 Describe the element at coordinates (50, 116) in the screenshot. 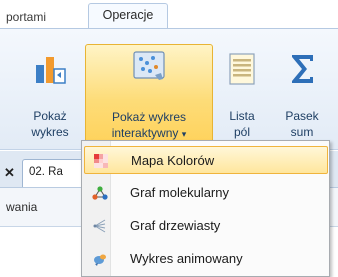

I see `show-chart-label-1: Pokaż` at that location.